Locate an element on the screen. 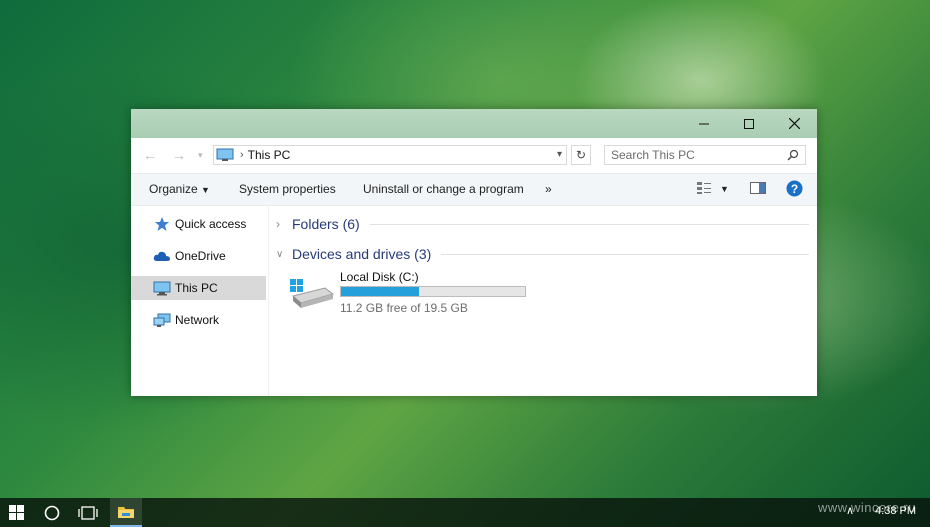 This screenshot has width=930, height=527. folder-icon is located at coordinates (126, 512).